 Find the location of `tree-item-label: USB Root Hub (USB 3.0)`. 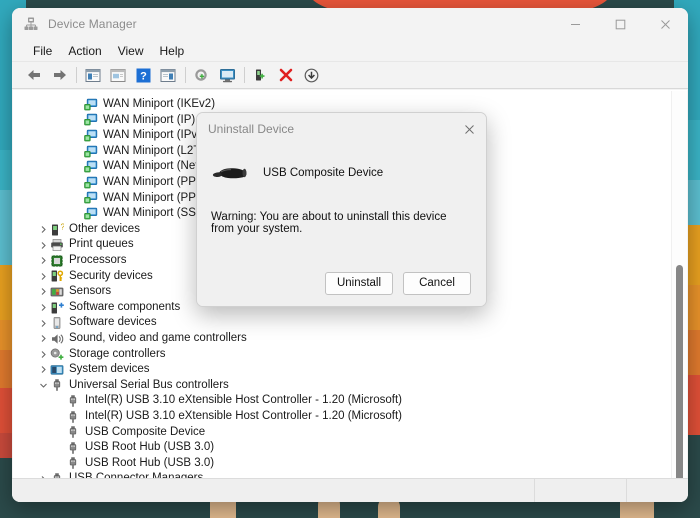

tree-item-label: USB Root Hub (USB 3.0) is located at coordinates (150, 462).